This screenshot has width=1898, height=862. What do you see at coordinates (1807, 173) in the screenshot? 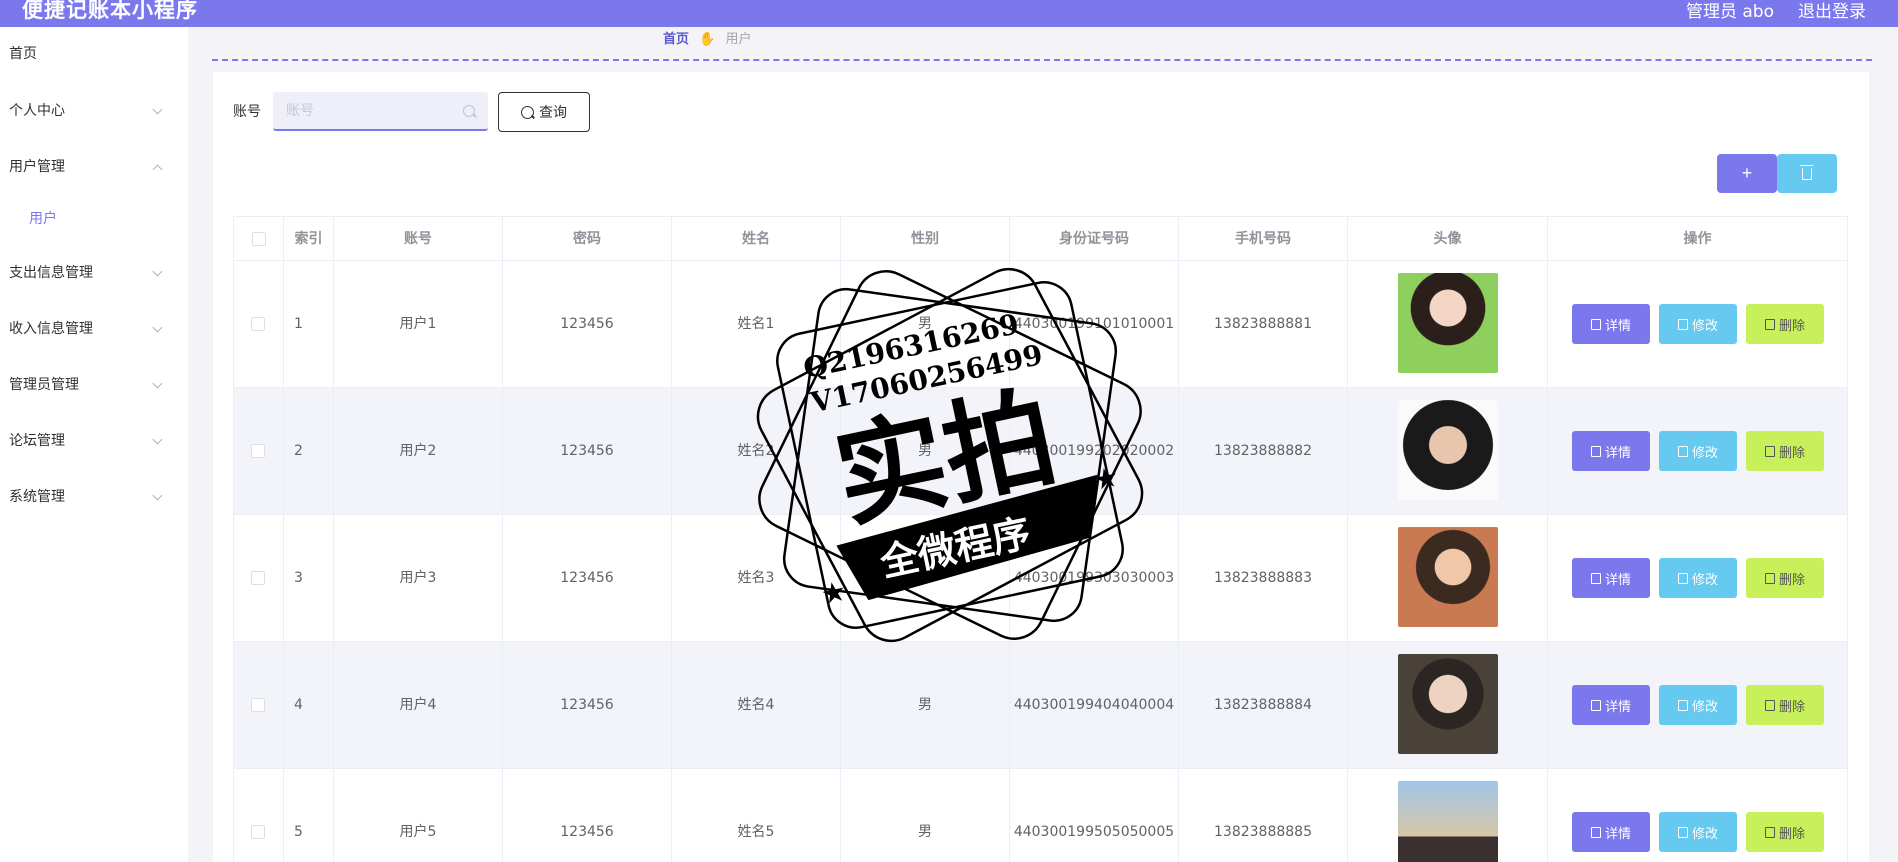
I see `batch-delete-button` at bounding box center [1807, 173].